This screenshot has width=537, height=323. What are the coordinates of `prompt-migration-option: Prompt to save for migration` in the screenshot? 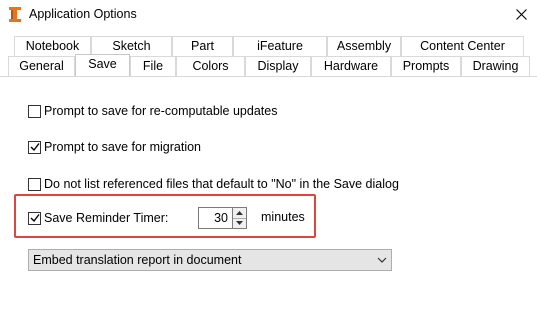 It's located at (114, 147).